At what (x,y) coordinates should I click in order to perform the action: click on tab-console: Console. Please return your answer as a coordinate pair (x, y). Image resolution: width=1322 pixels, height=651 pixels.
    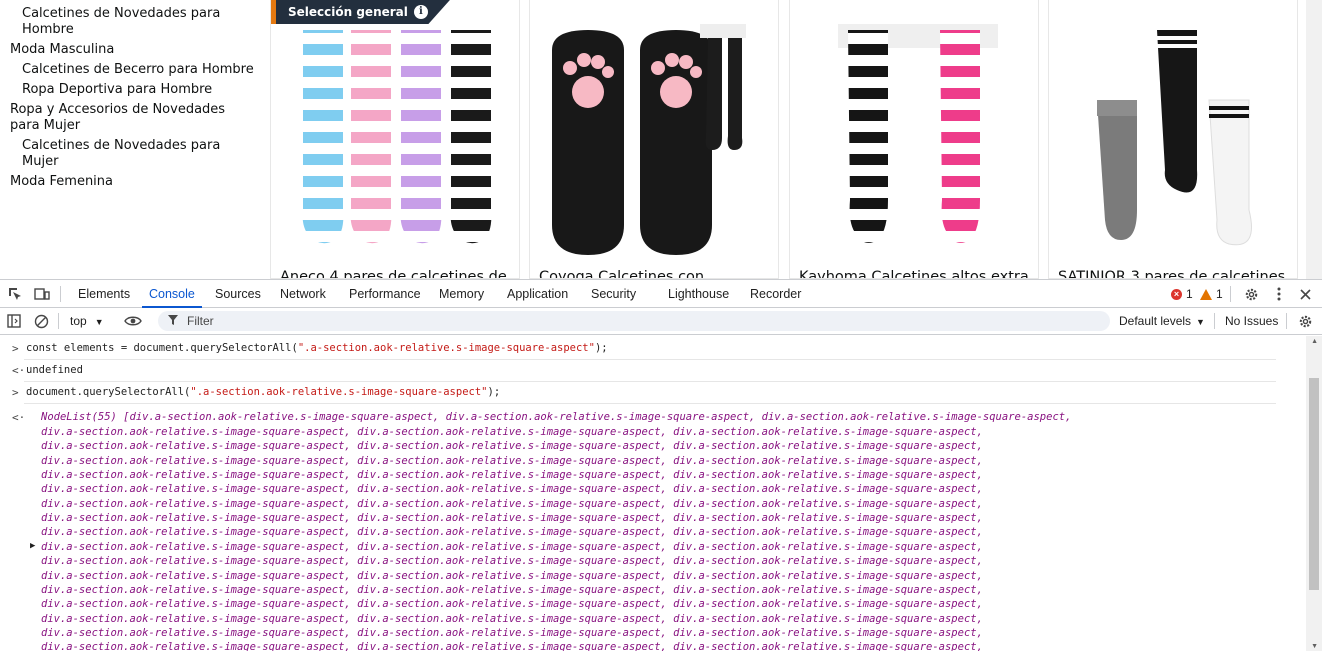
    Looking at the image, I should click on (172, 294).